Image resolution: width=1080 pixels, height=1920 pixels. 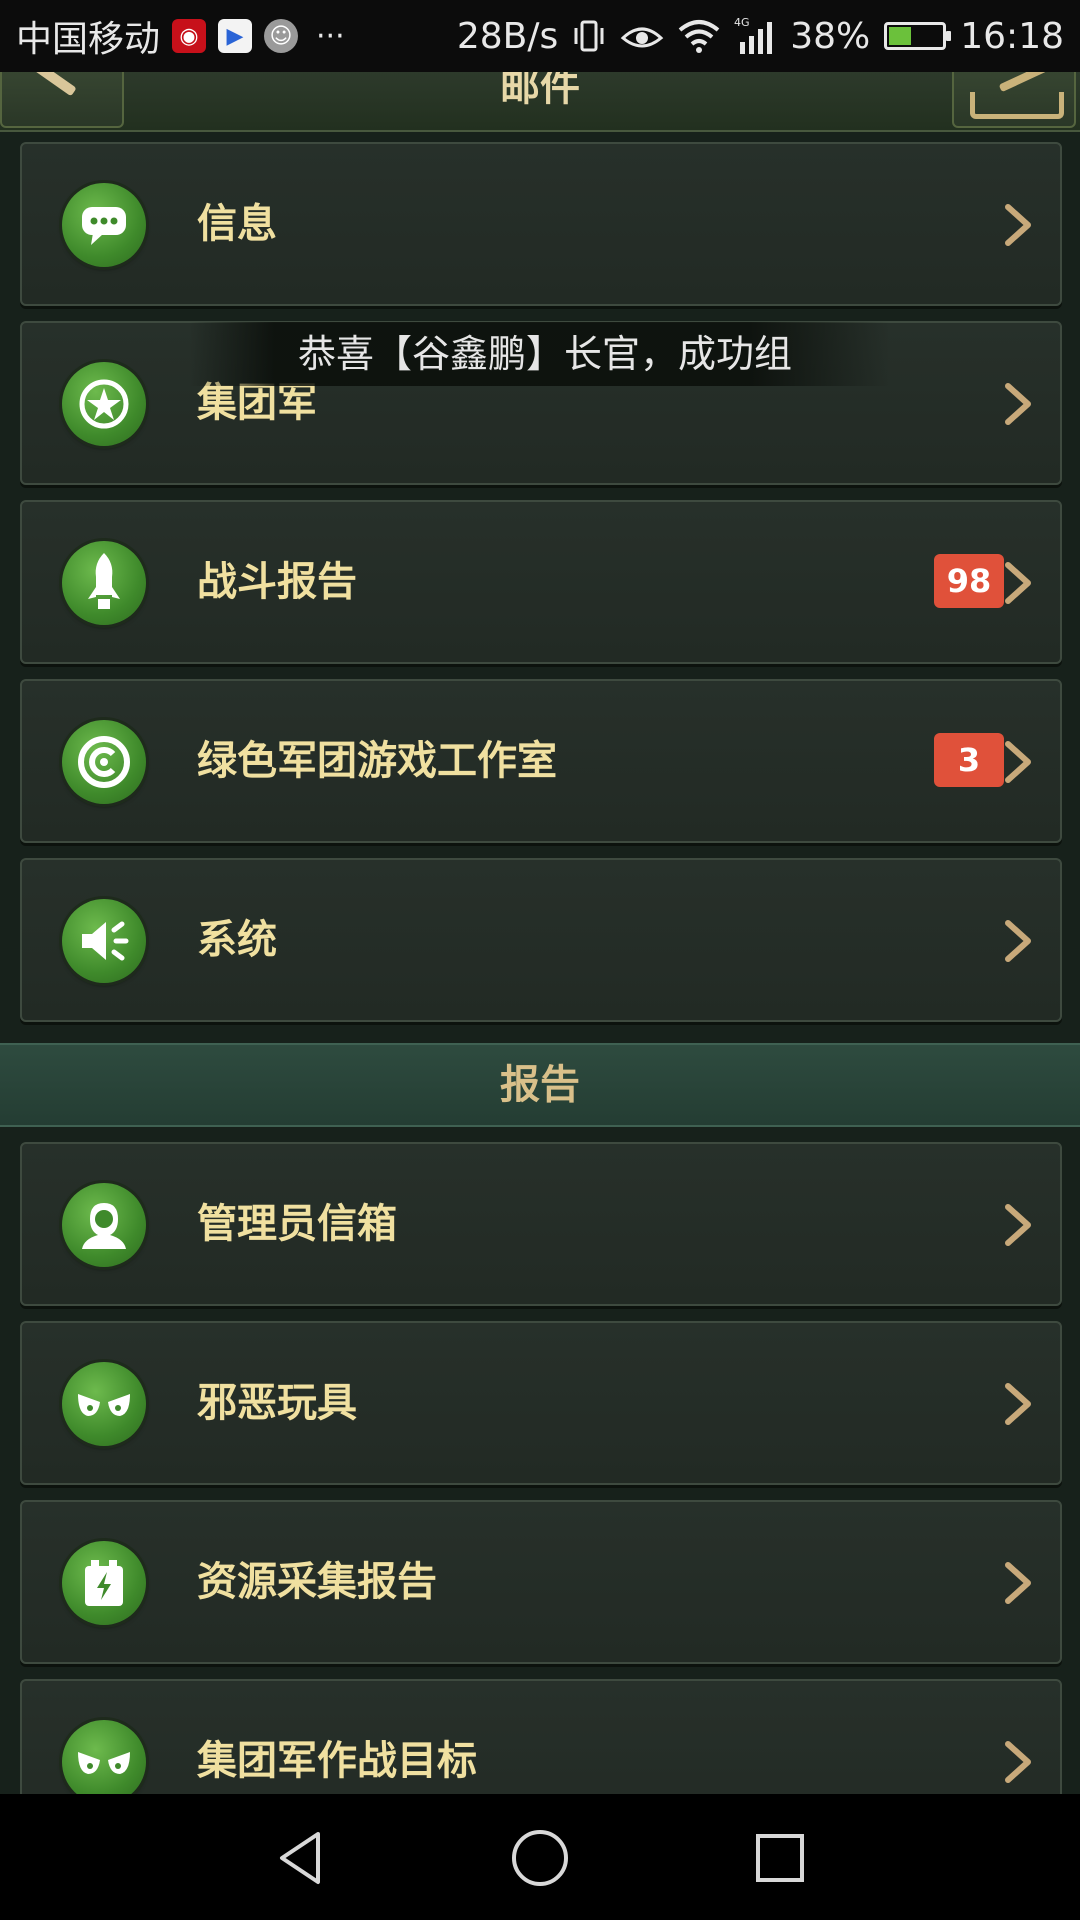 I want to click on list-item-label: 战斗报告, so click(x=277, y=582).